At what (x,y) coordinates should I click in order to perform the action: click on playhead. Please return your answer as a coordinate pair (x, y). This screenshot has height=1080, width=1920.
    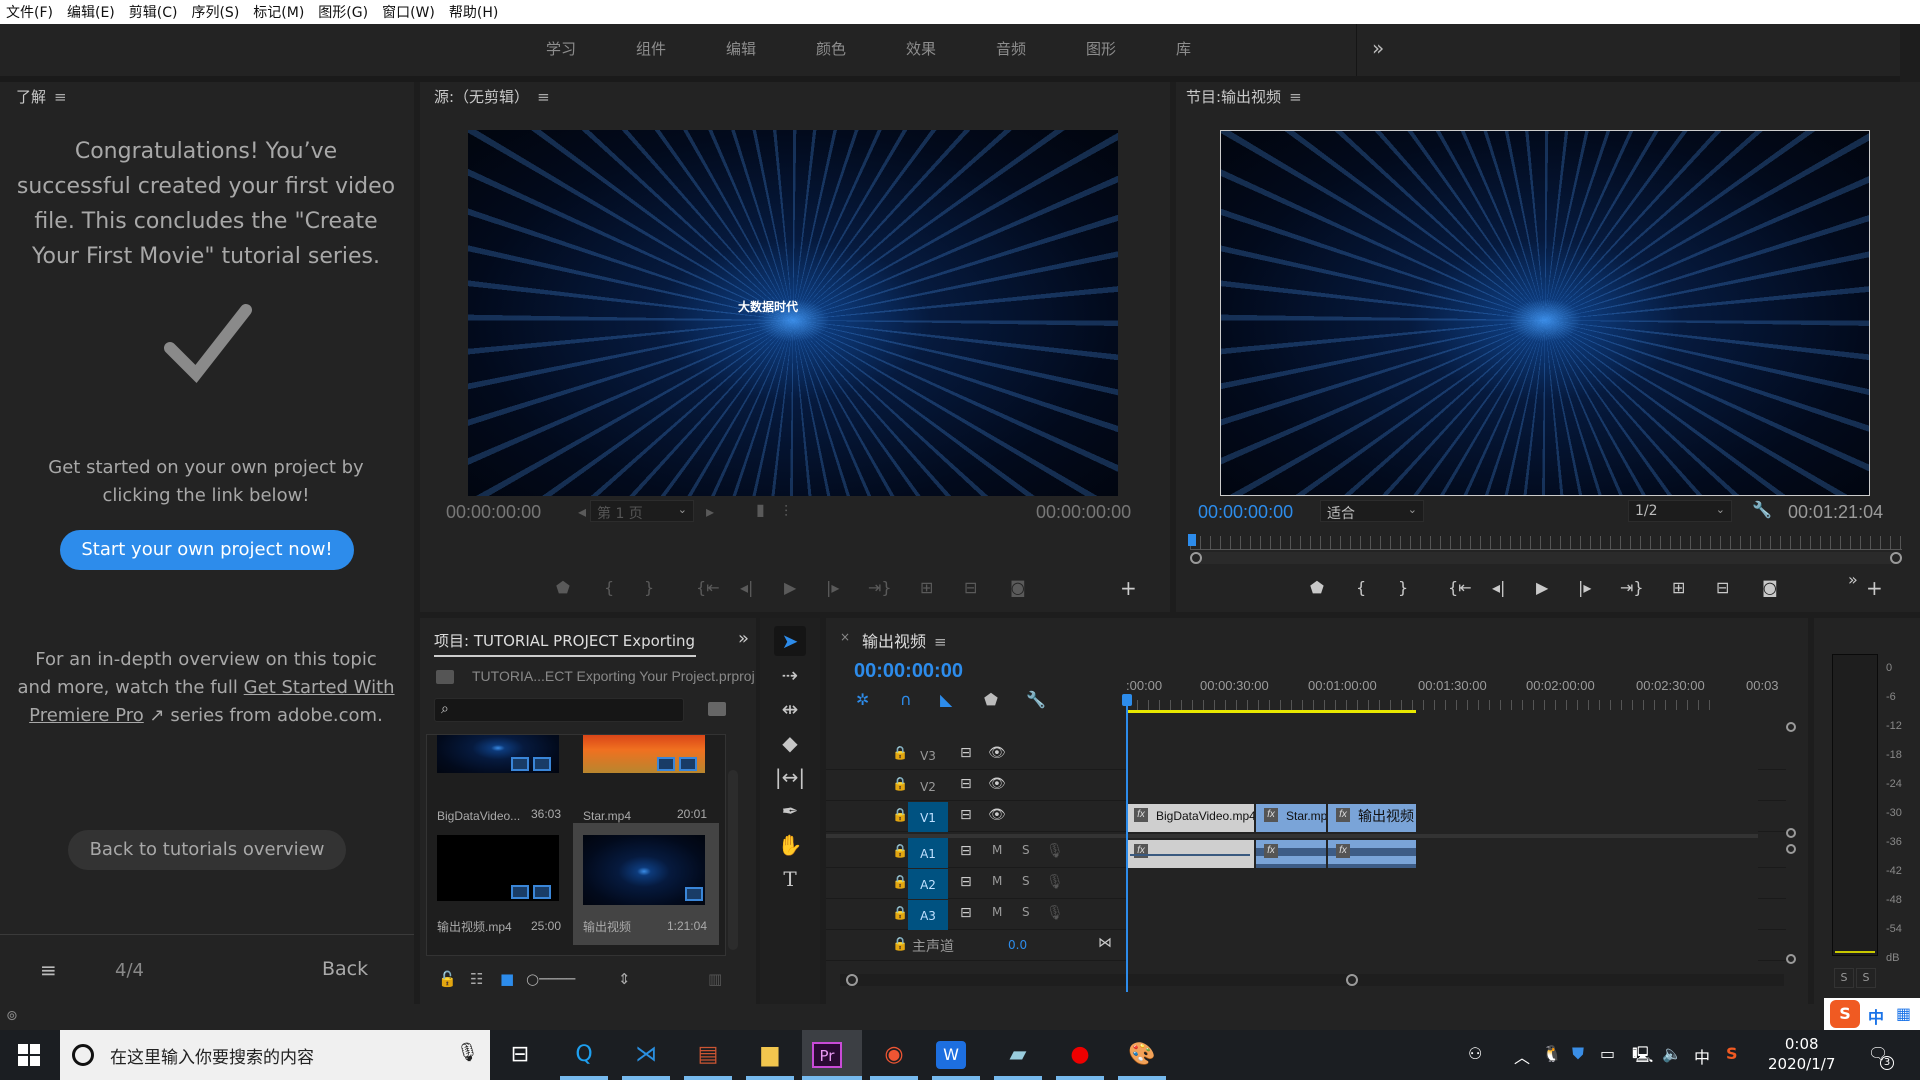
    Looking at the image, I should click on (1192, 540).